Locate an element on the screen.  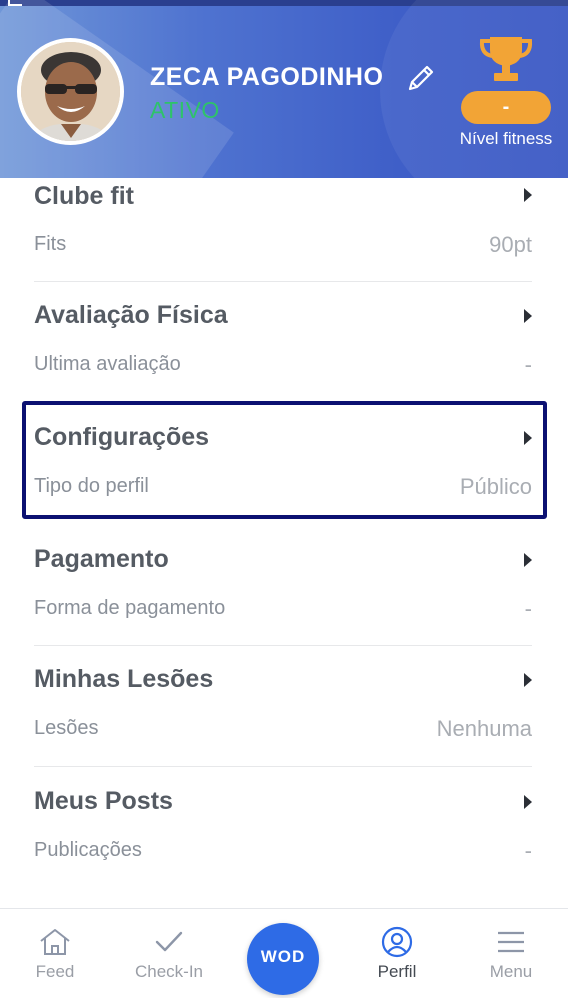
avatar is located at coordinates (70, 91).